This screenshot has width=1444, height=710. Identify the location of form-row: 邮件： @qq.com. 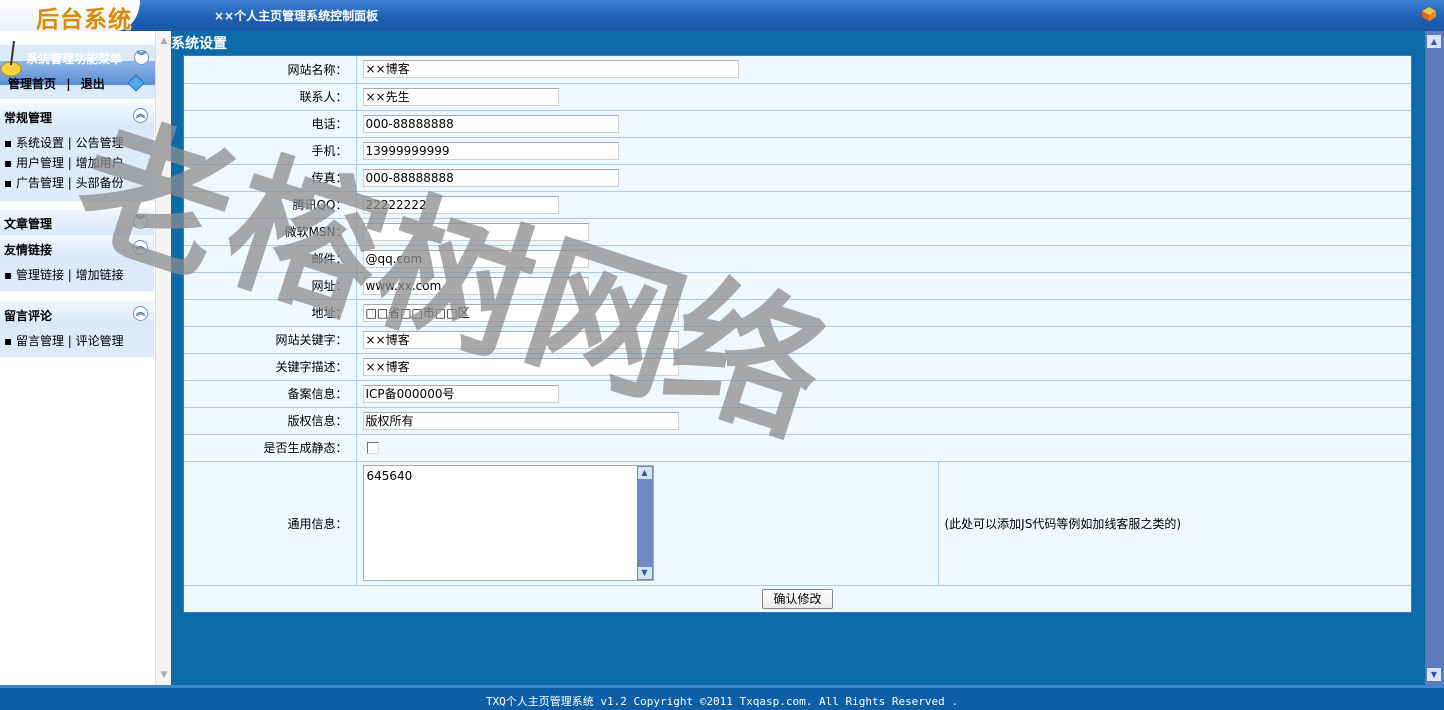
(797, 259).